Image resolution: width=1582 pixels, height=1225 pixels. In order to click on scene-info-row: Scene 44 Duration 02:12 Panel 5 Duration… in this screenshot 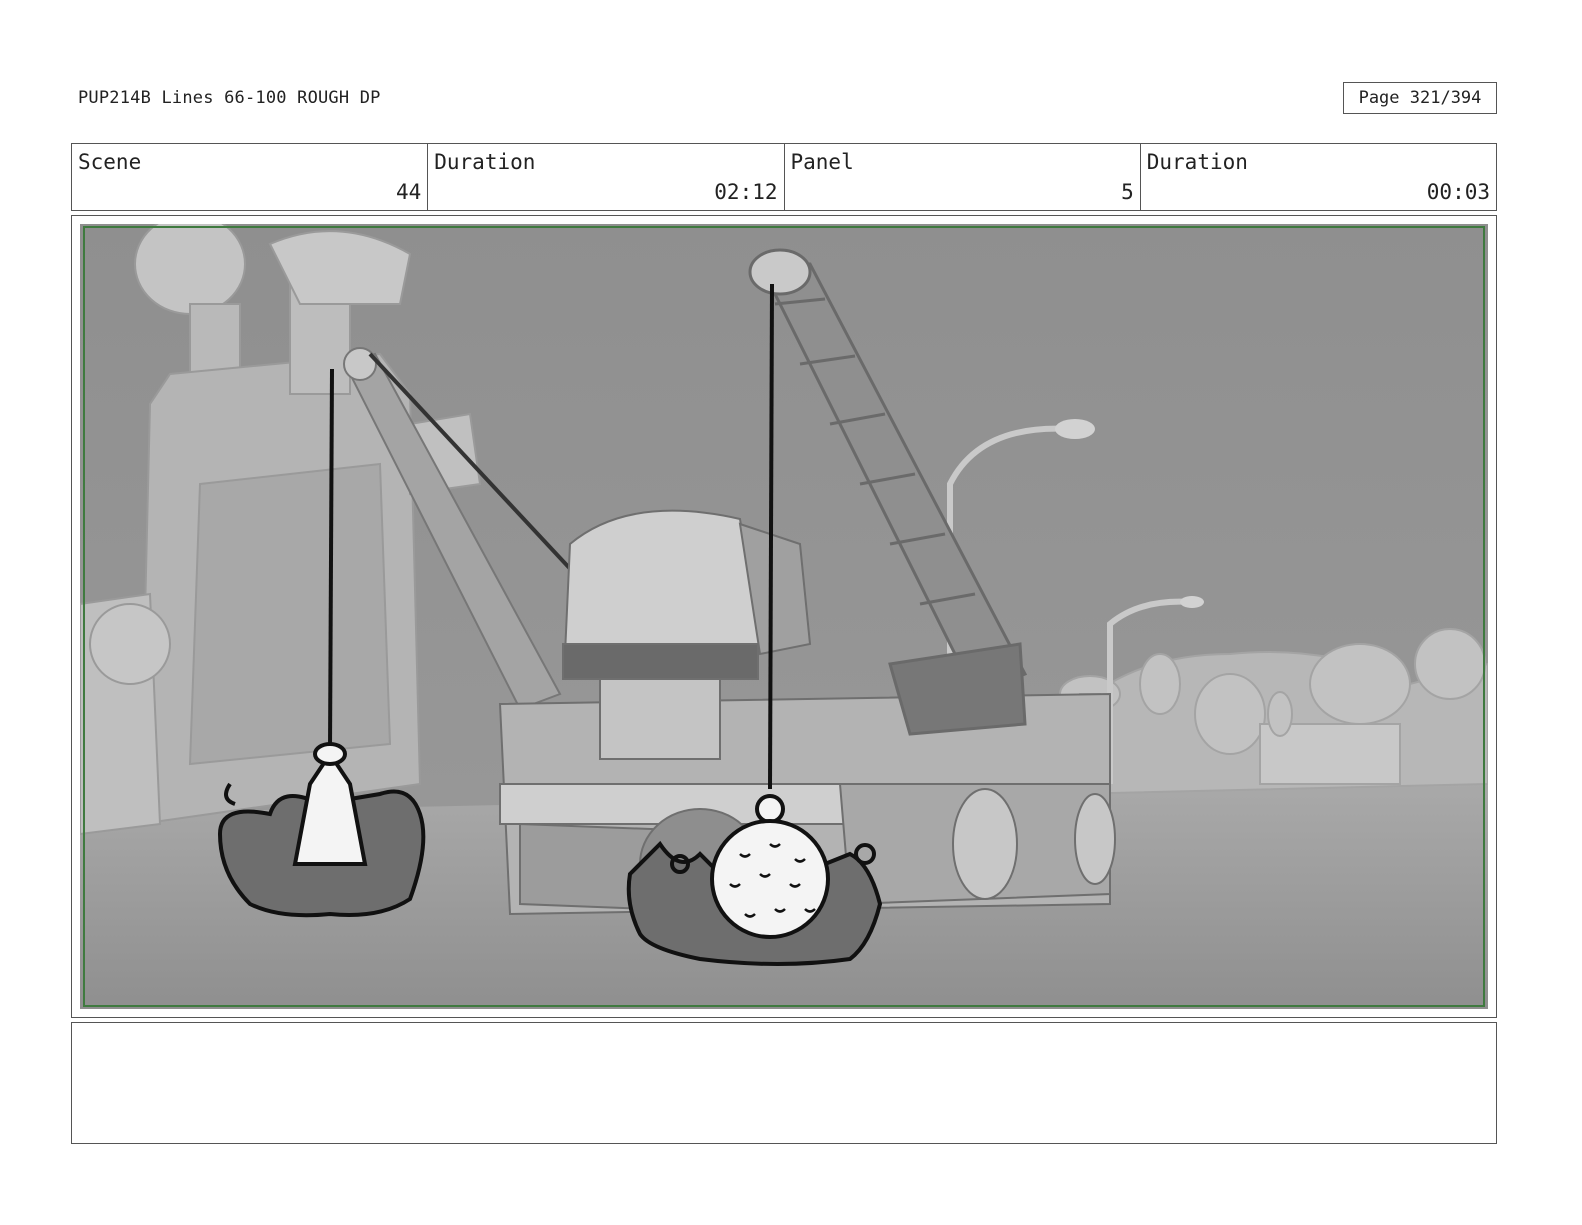, I will do `click(784, 177)`.